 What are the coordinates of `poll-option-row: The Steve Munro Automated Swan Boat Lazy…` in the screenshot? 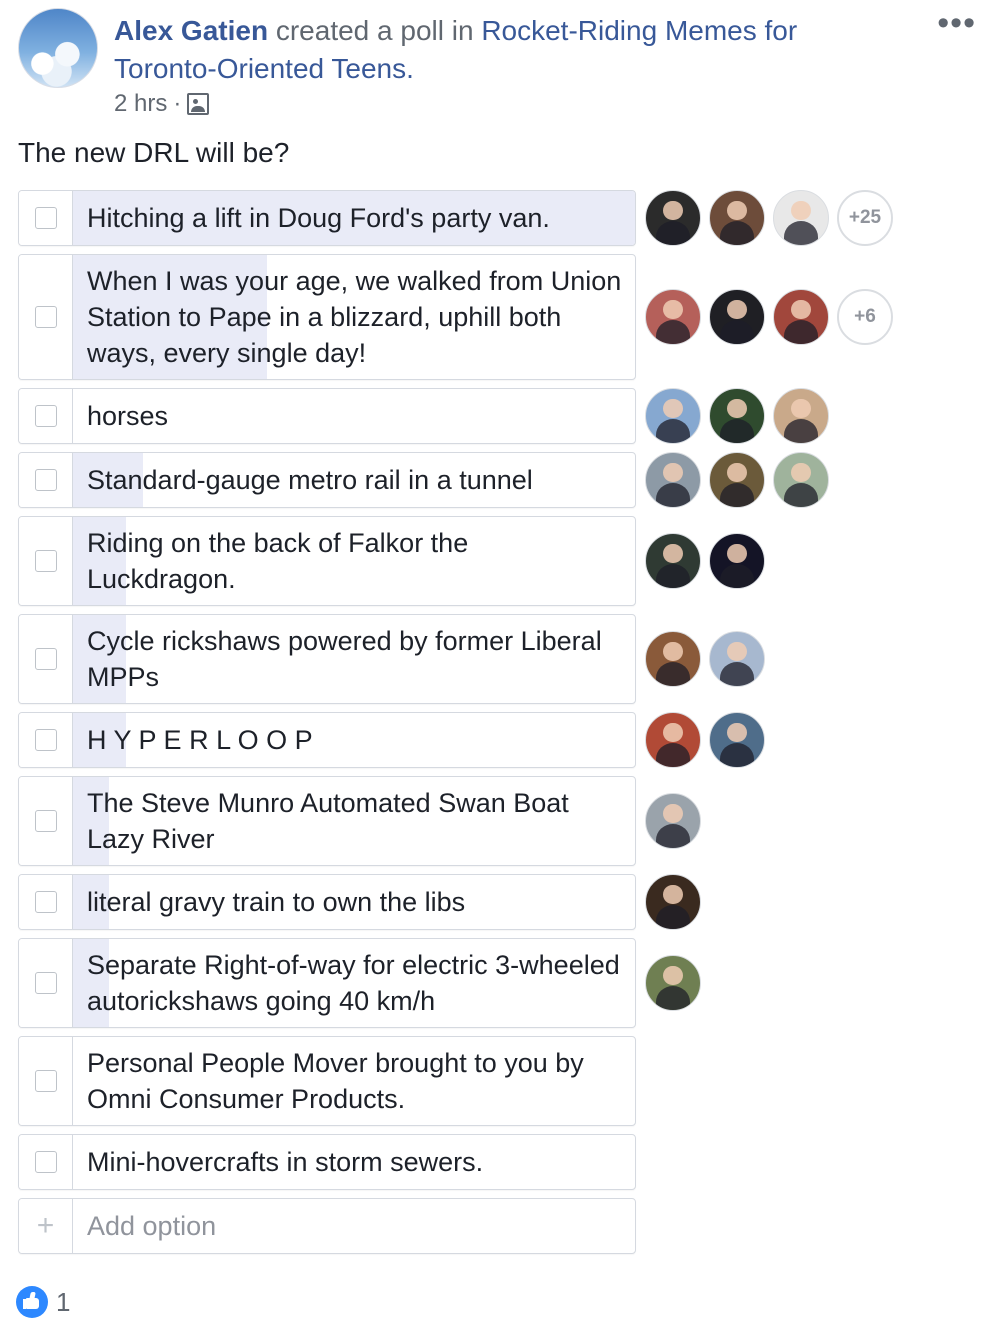 It's located at (458, 821).